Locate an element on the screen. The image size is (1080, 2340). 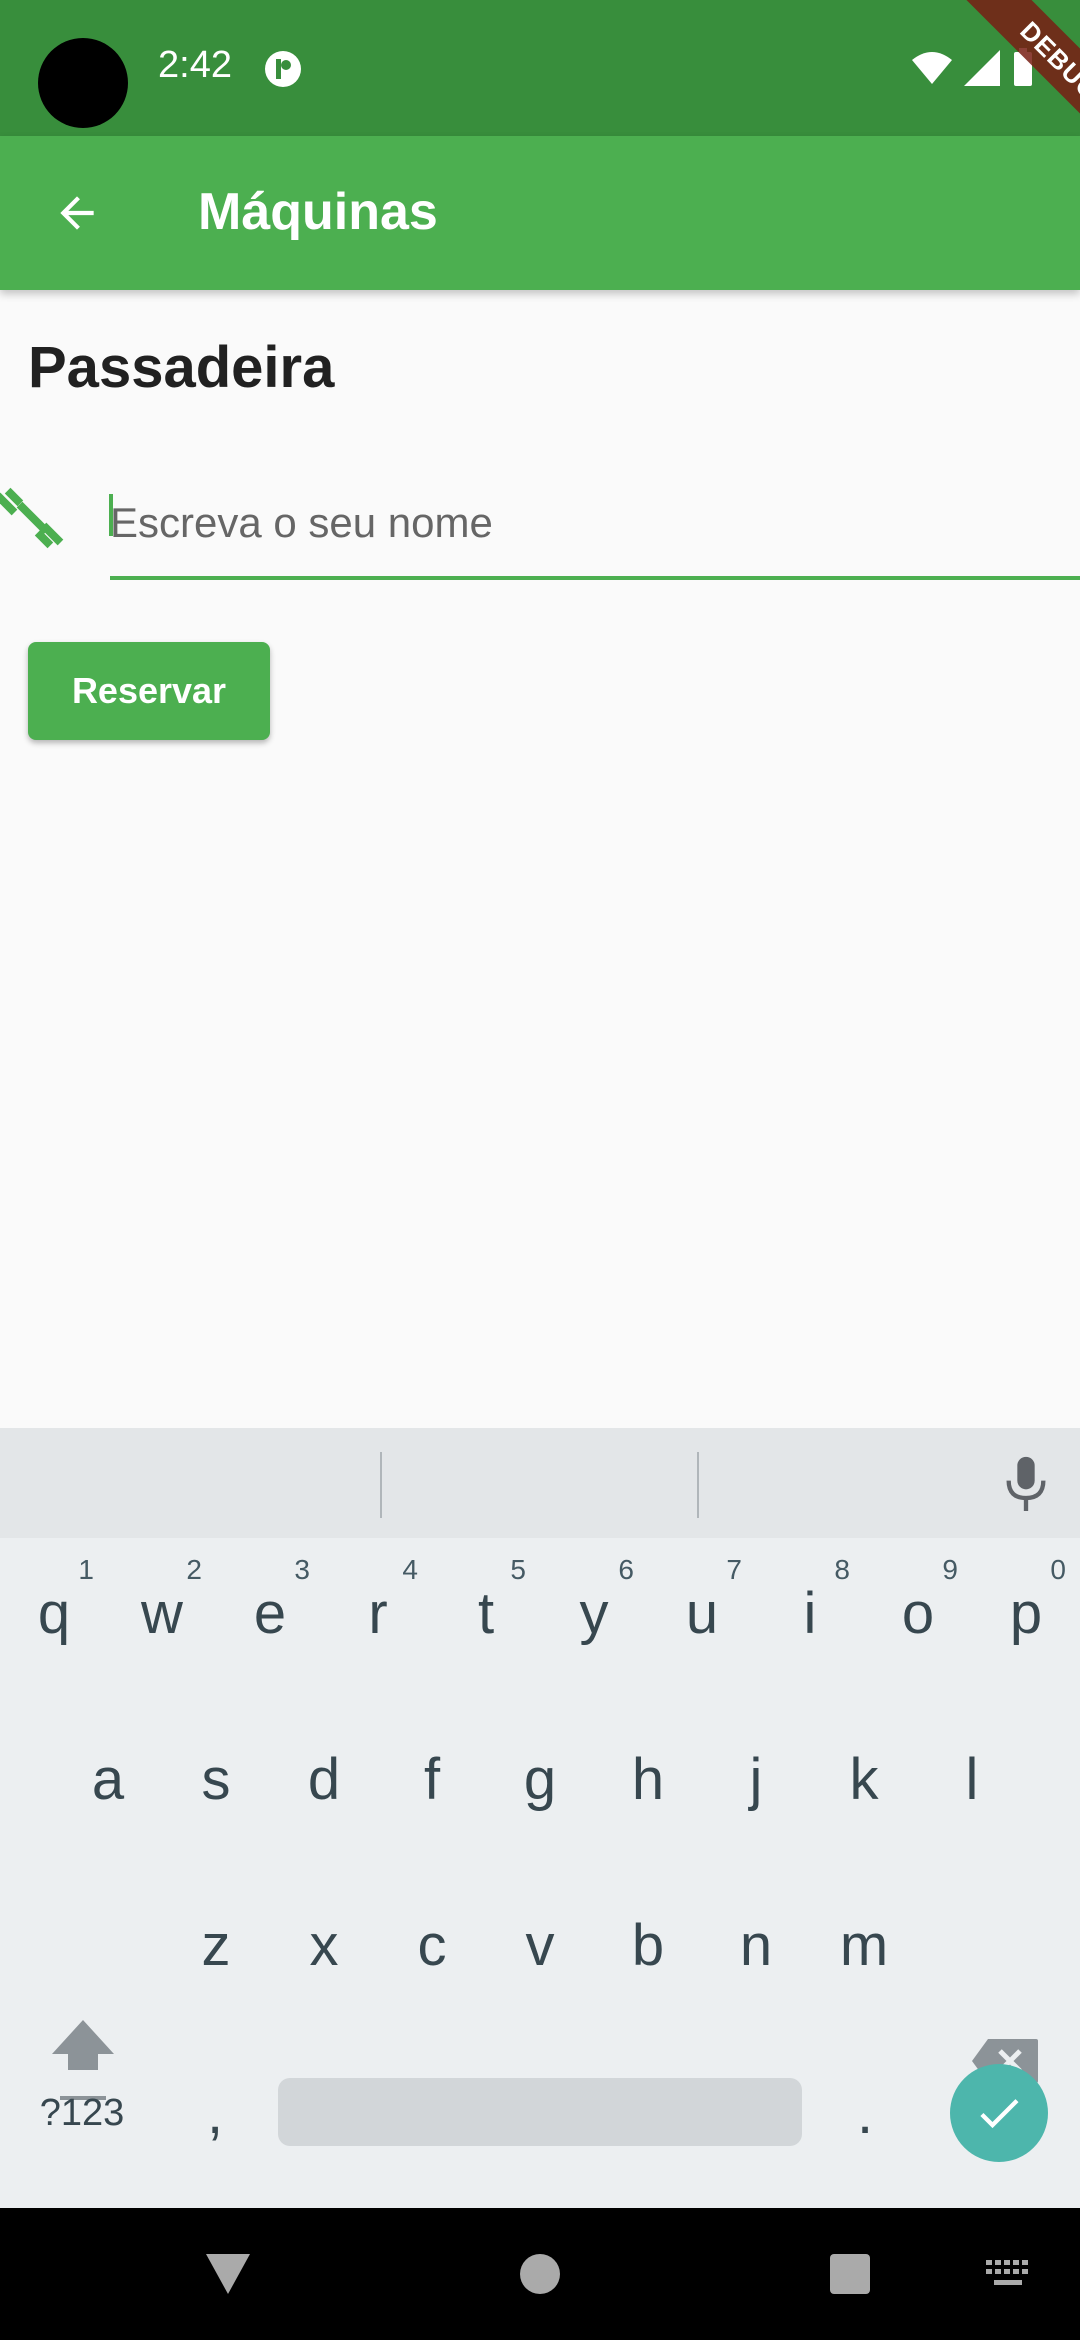
key-i: i8 is located at coordinates (810, 1613).